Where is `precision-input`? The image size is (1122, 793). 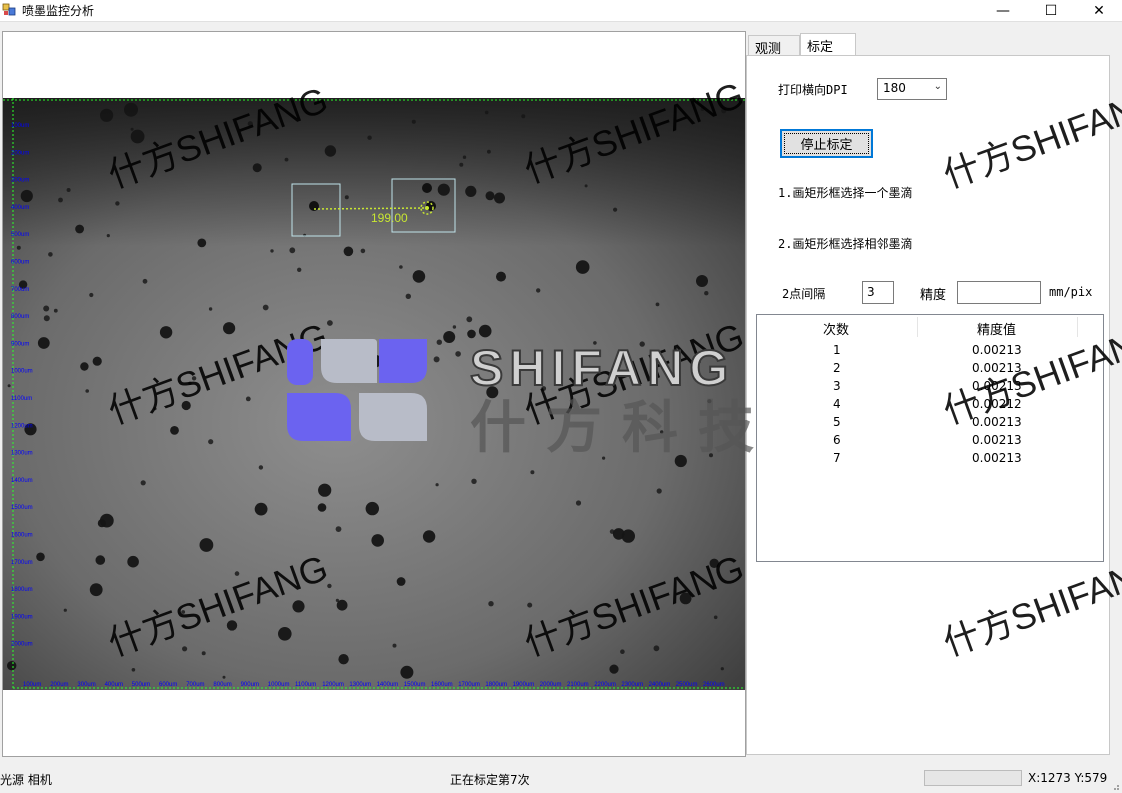 precision-input is located at coordinates (999, 292).